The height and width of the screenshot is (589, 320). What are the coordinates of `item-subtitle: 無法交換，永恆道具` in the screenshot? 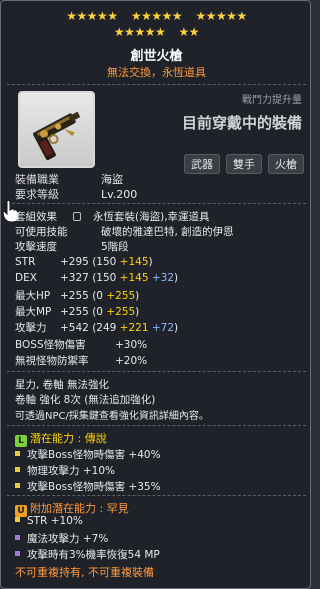 It's located at (156, 72).